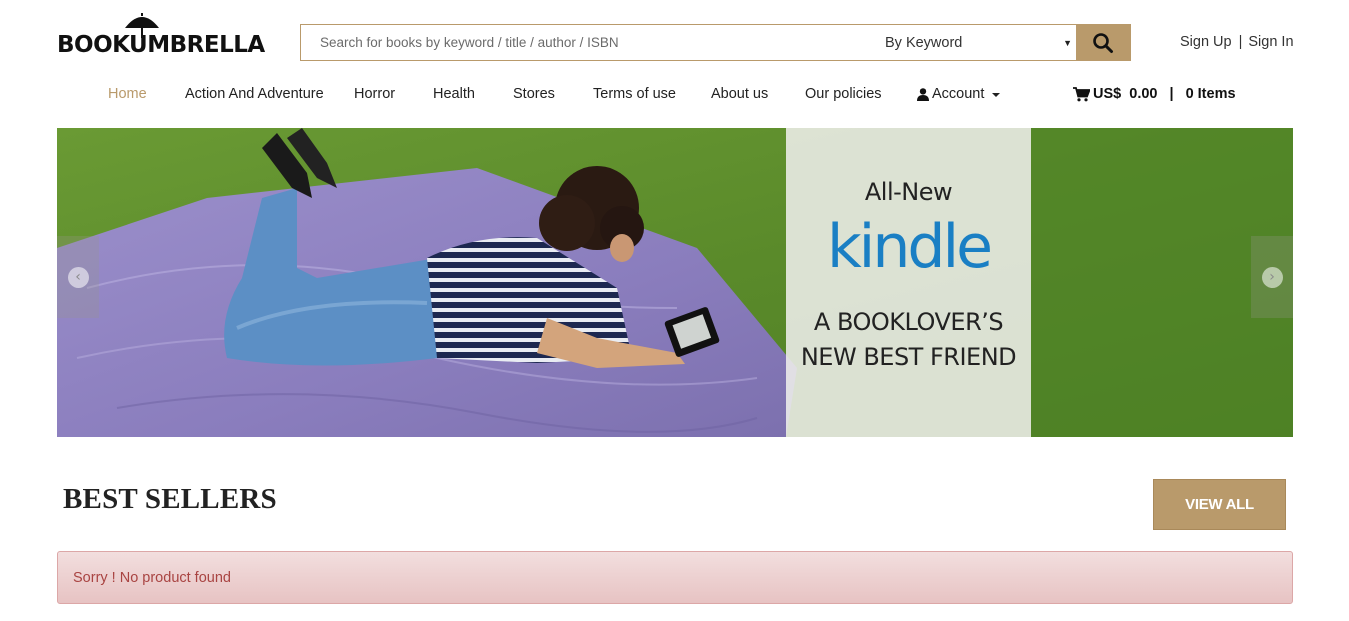 Image resolution: width=1349 pixels, height=621 pixels. Describe the element at coordinates (1125, 94) in the screenshot. I see `cart-amount: US$ 0.00` at that location.